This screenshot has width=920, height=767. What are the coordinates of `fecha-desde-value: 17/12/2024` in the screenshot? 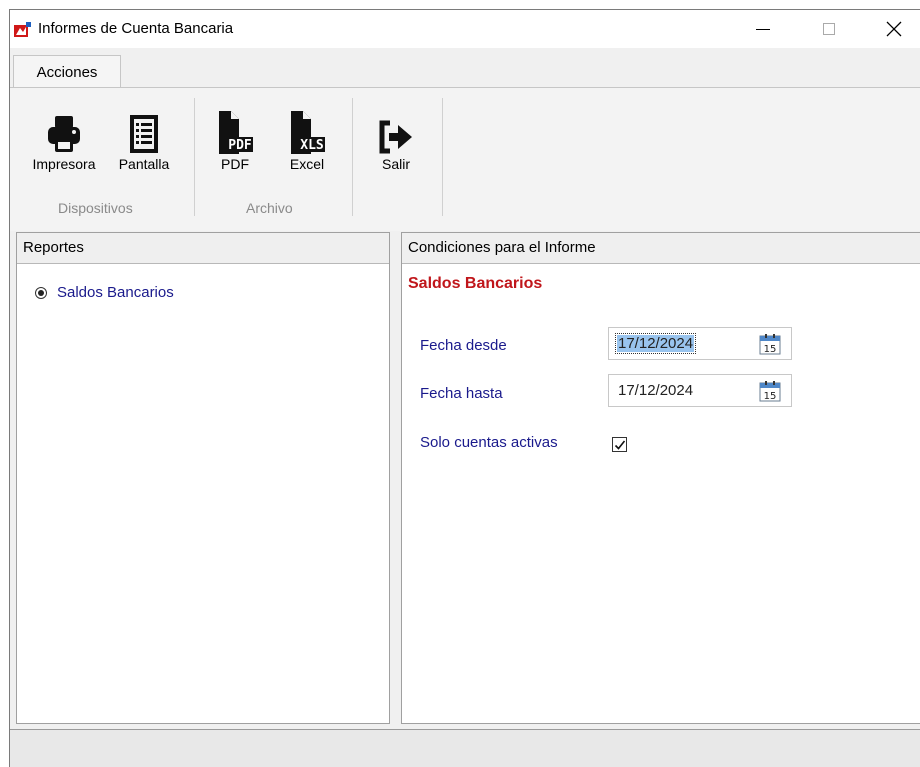 It's located at (655, 343).